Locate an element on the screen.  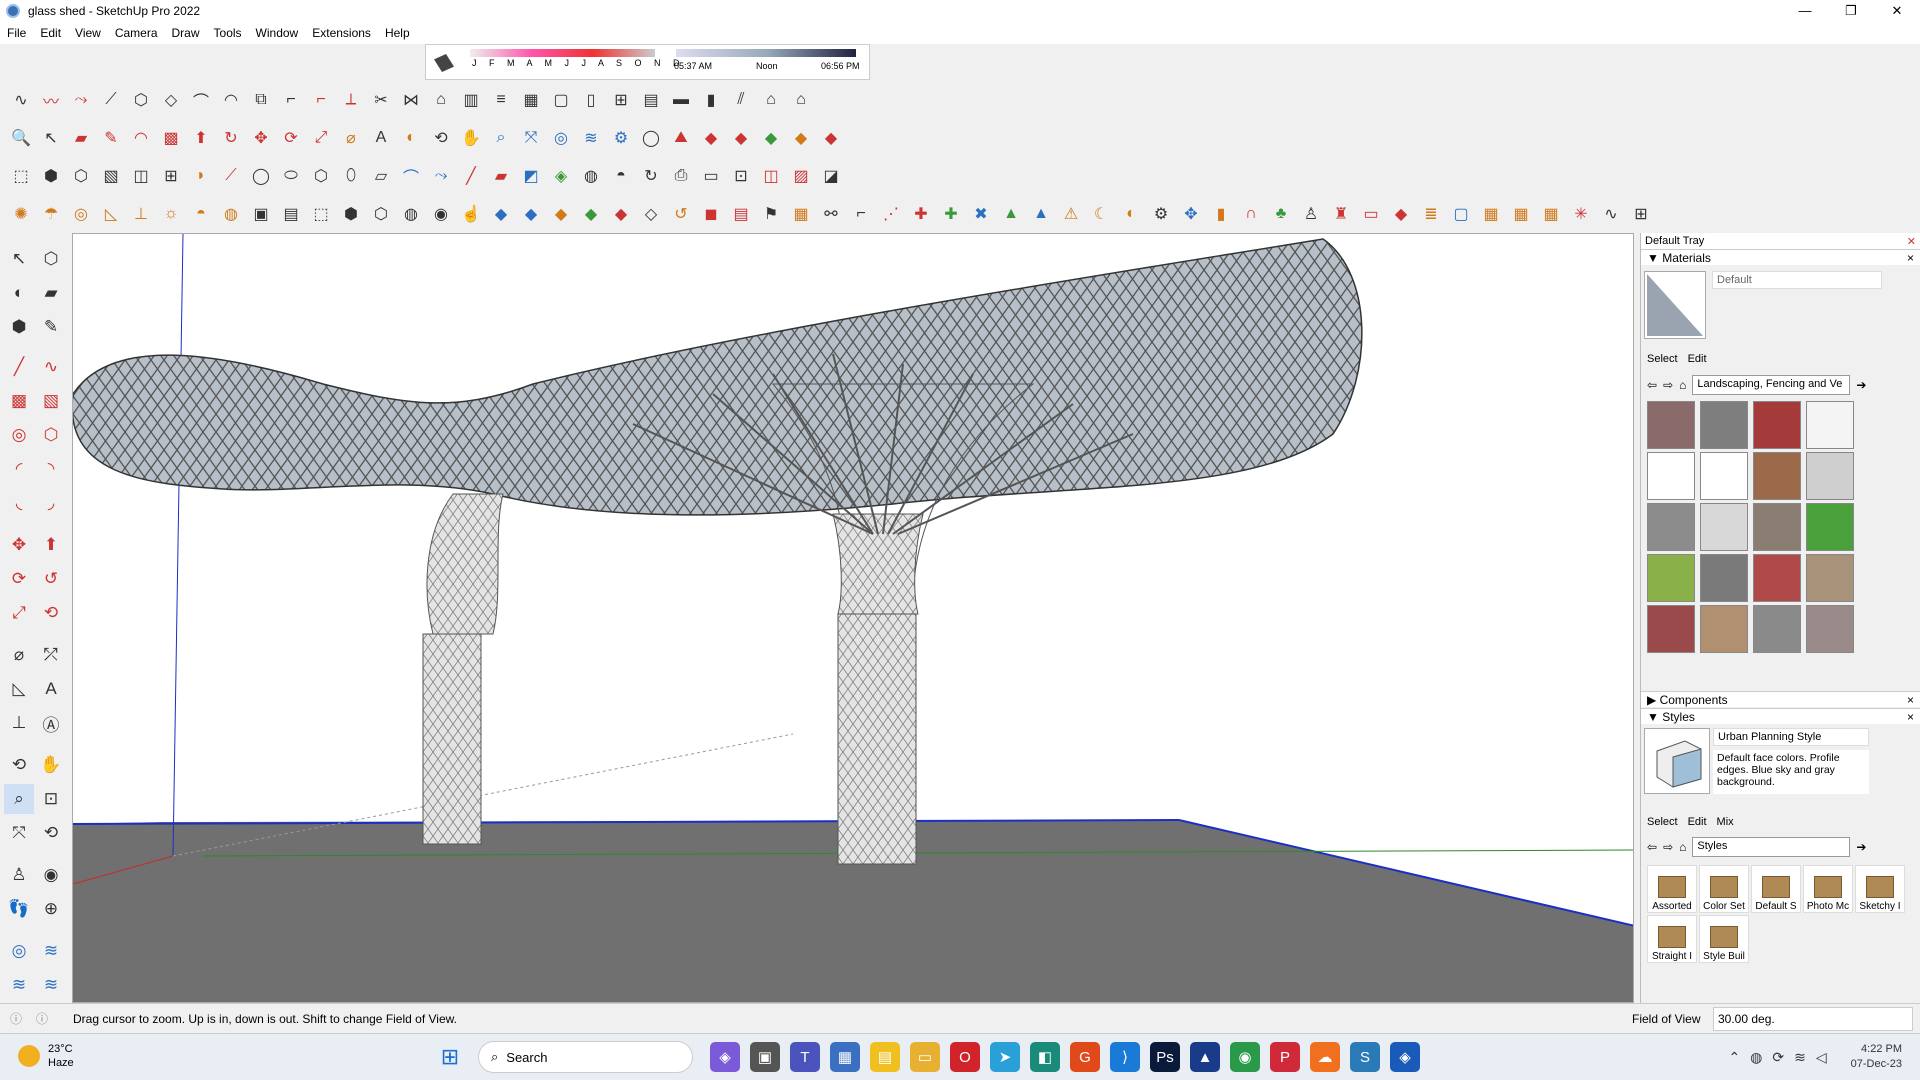
materials-edit-tab: Edit is located at coordinates (1697, 359).